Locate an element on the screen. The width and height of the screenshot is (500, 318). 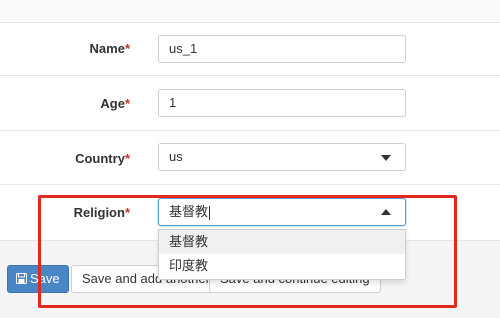
age-input: 1 is located at coordinates (282, 103).